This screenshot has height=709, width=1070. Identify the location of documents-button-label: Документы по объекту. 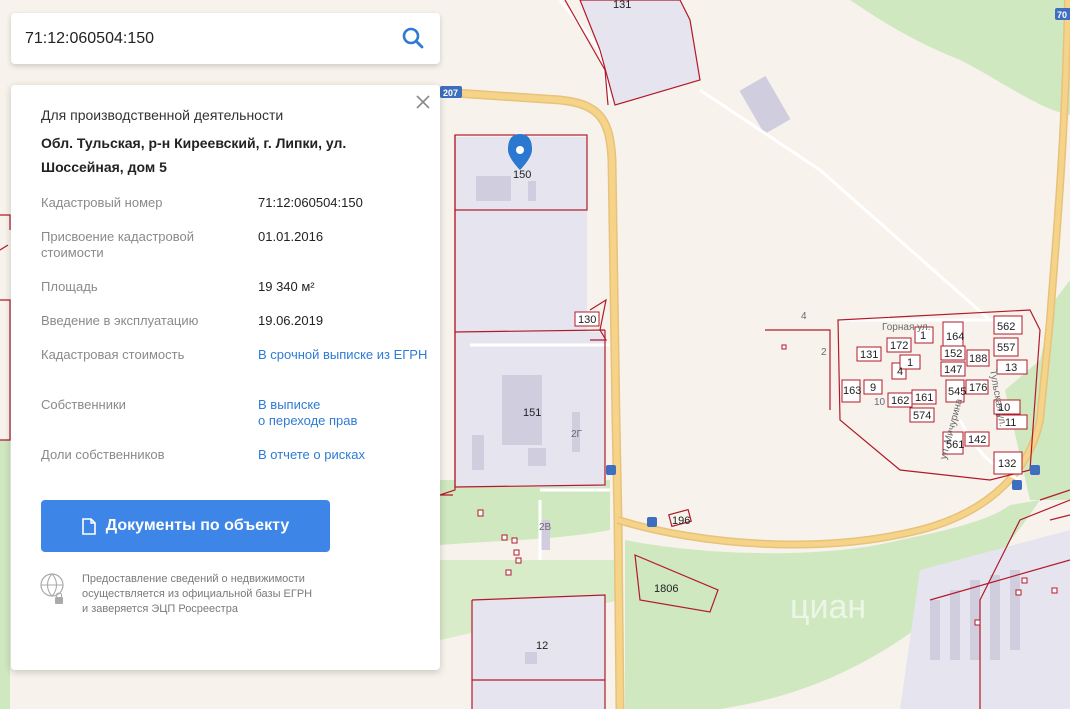
(197, 525).